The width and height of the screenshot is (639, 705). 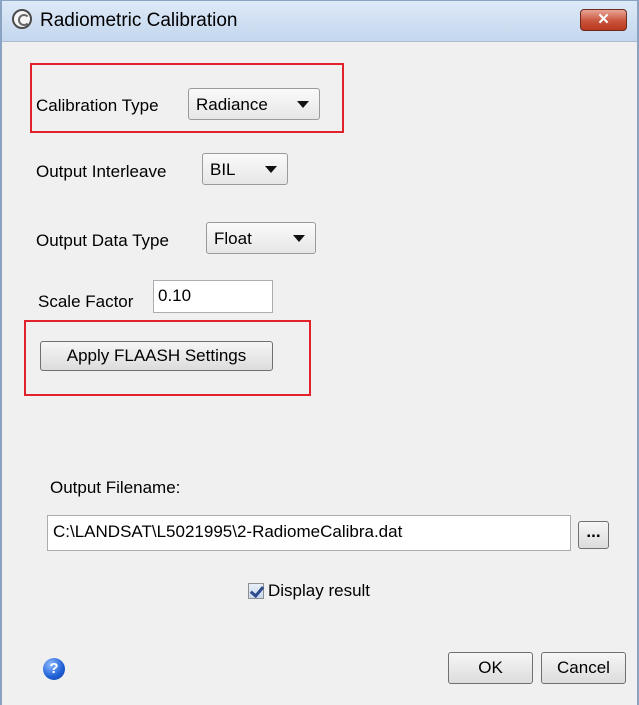 What do you see at coordinates (167, 358) in the screenshot?
I see `apply-flaash-highlight` at bounding box center [167, 358].